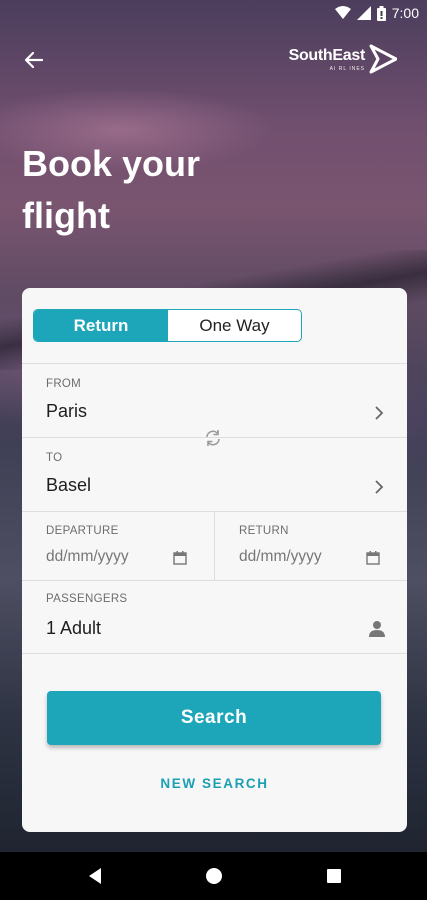 This screenshot has height=900, width=427. Describe the element at coordinates (347, 68) in the screenshot. I see `brand-tagline: AI RL INES` at that location.